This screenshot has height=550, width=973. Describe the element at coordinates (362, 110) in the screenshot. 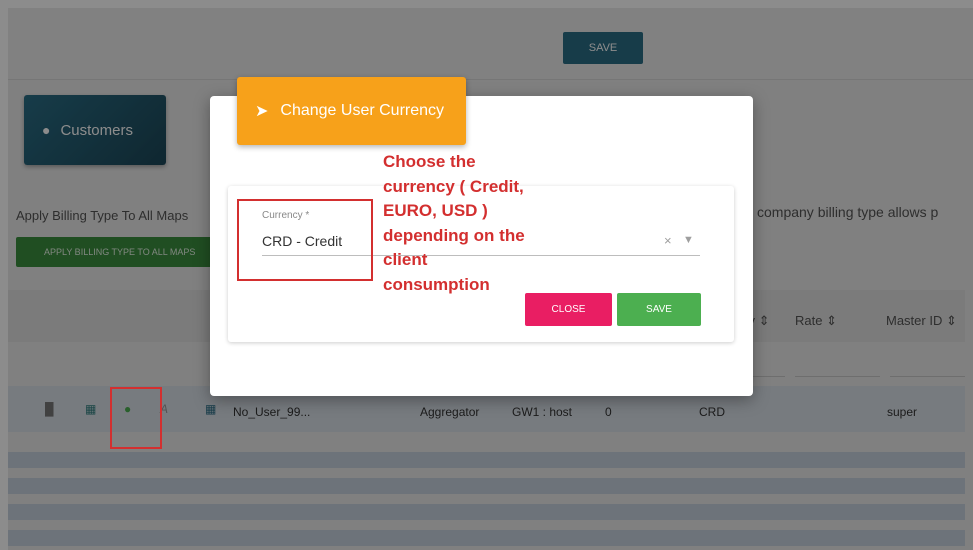

I see `dialog-title: Change User Currency` at that location.